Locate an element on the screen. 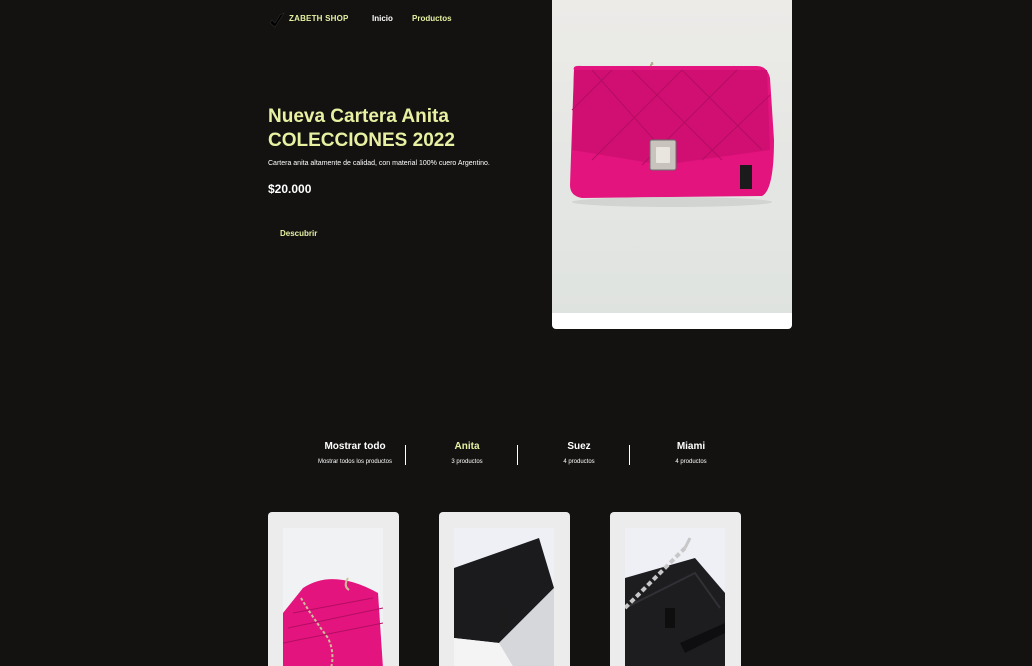 The width and height of the screenshot is (1032, 666). filter-anita: Anita 3 productos is located at coordinates (467, 453).